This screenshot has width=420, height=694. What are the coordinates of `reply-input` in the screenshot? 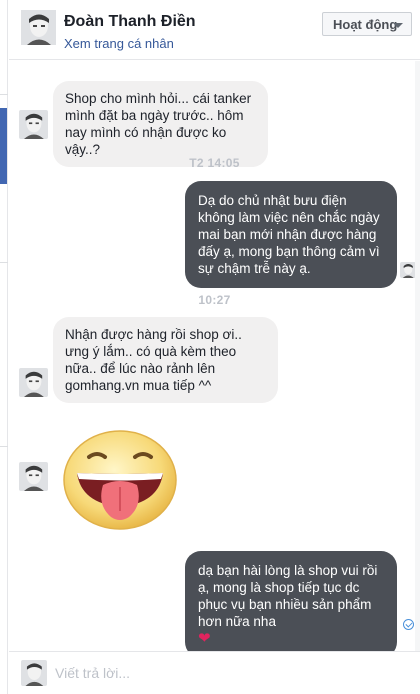 It's located at (225, 673).